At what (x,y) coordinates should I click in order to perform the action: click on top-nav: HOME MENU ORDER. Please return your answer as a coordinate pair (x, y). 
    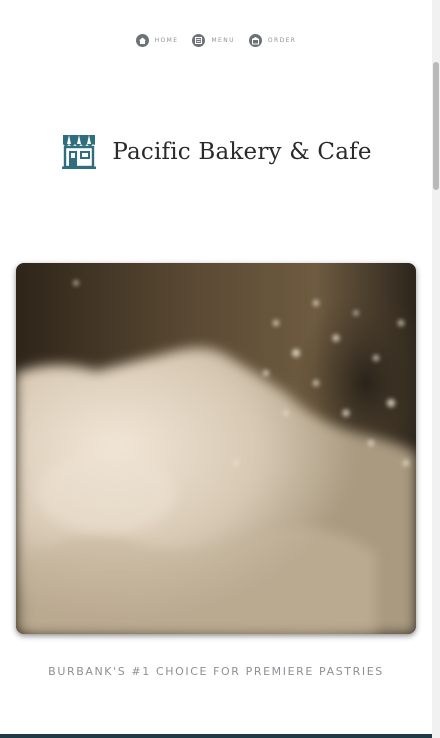
    Looking at the image, I should click on (216, 40).